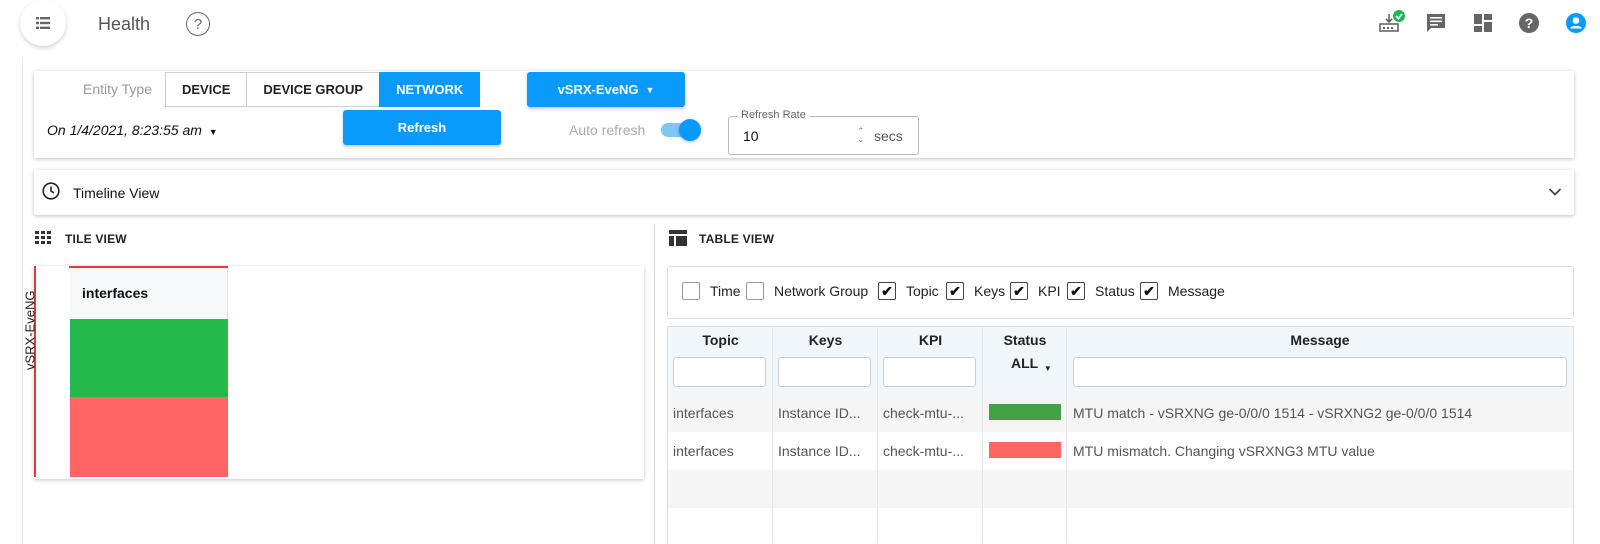 The width and height of the screenshot is (1600, 544). Describe the element at coordinates (773, 115) in the screenshot. I see `refresh-rate-label: Refresh Rate` at that location.